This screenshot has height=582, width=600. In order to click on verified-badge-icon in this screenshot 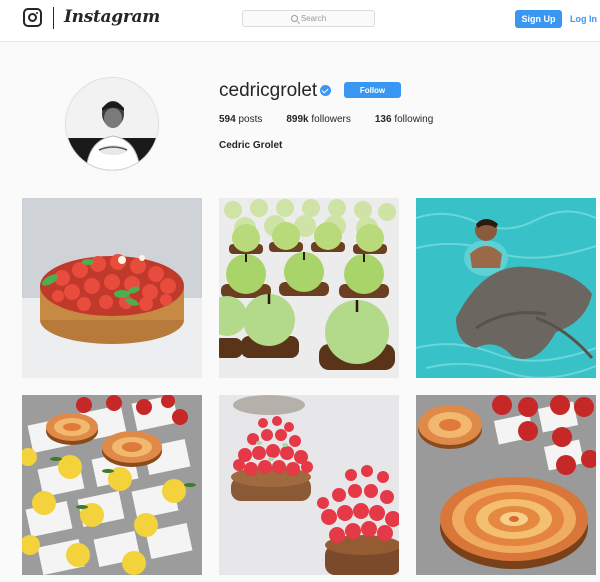, I will do `click(325, 90)`.